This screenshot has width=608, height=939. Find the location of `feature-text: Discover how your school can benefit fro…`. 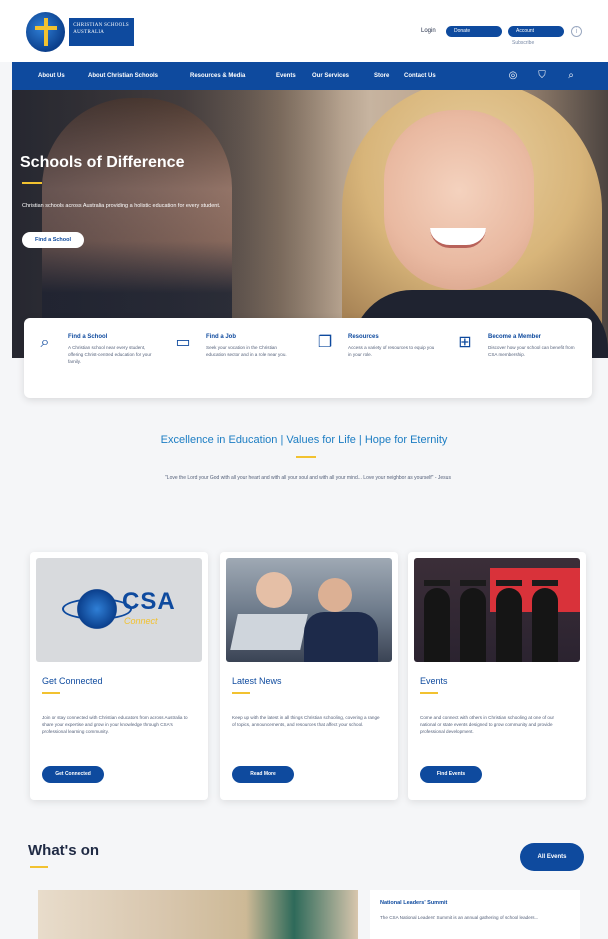

feature-text: Discover how your school can benefit fro… is located at coordinates (531, 351).